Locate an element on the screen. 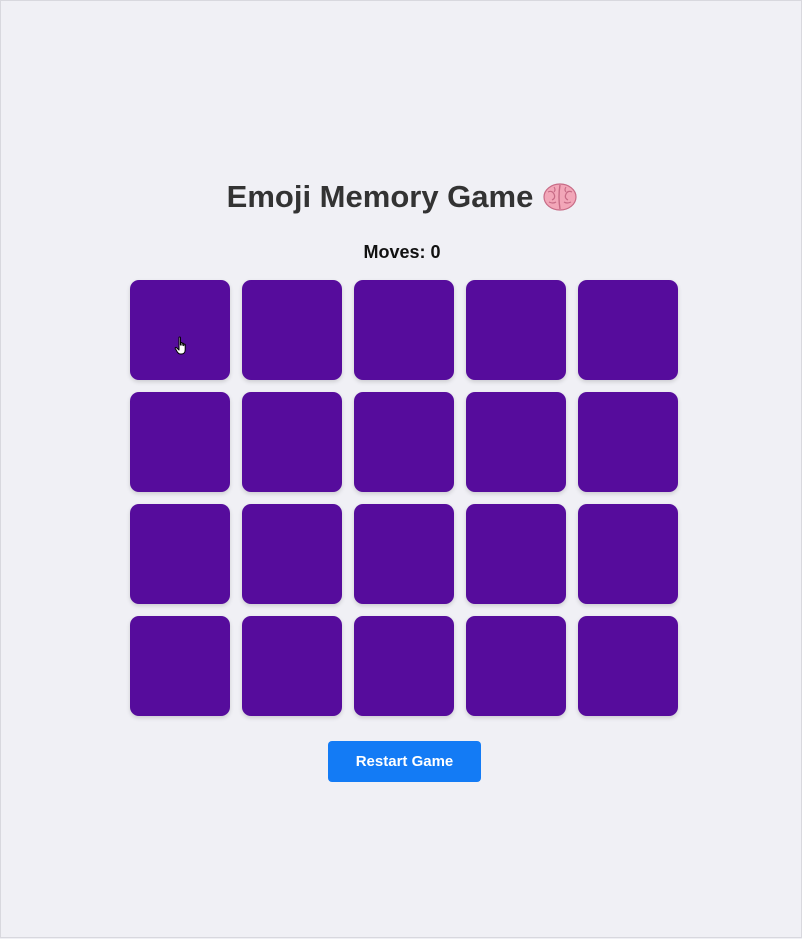 The width and height of the screenshot is (802, 939). hand-pointer-icon is located at coordinates (182, 346).